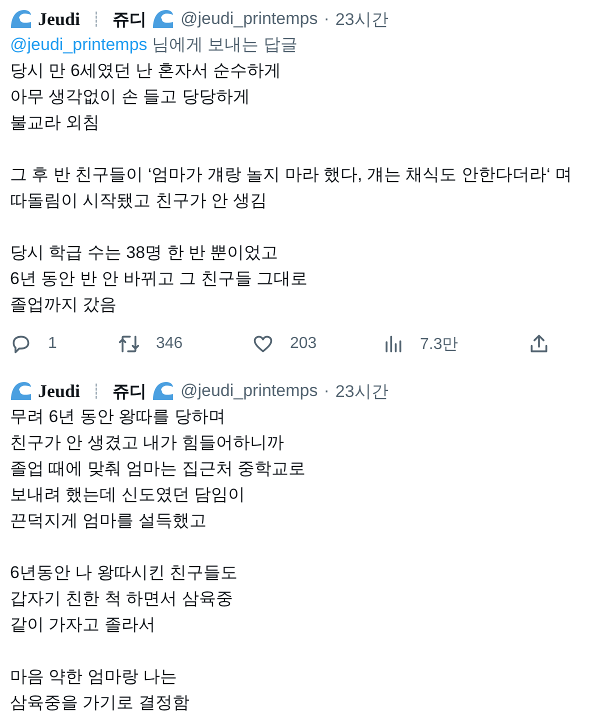  I want to click on post-text: 무려 6년 동안 왕따를 당하며 친구가 안 생겼고 내가 힘들어하니까 졸업 때에 맞춰 엄마는 집근처 중학교로 보내려 했는데 신도였던 담임이 끈덕지게 엄마를 설득했고, so click(158, 469).